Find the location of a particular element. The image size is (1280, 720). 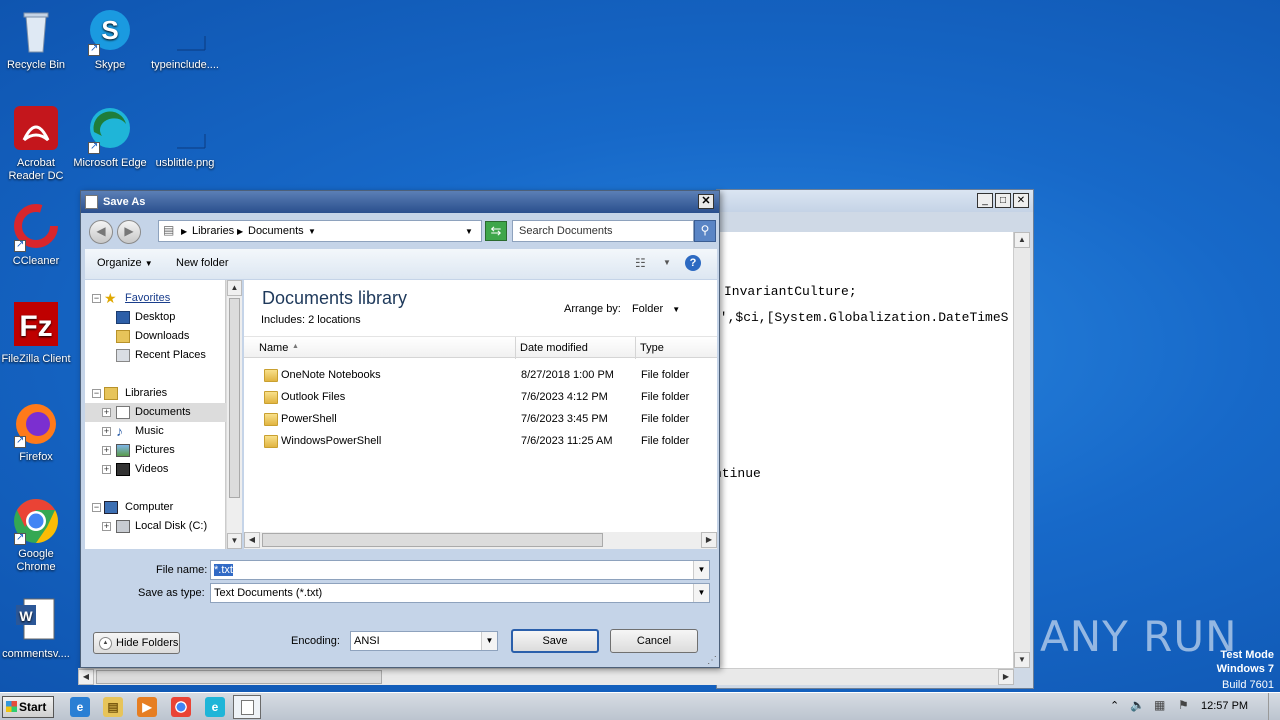

column-date-modified: Date modified is located at coordinates (554, 348).